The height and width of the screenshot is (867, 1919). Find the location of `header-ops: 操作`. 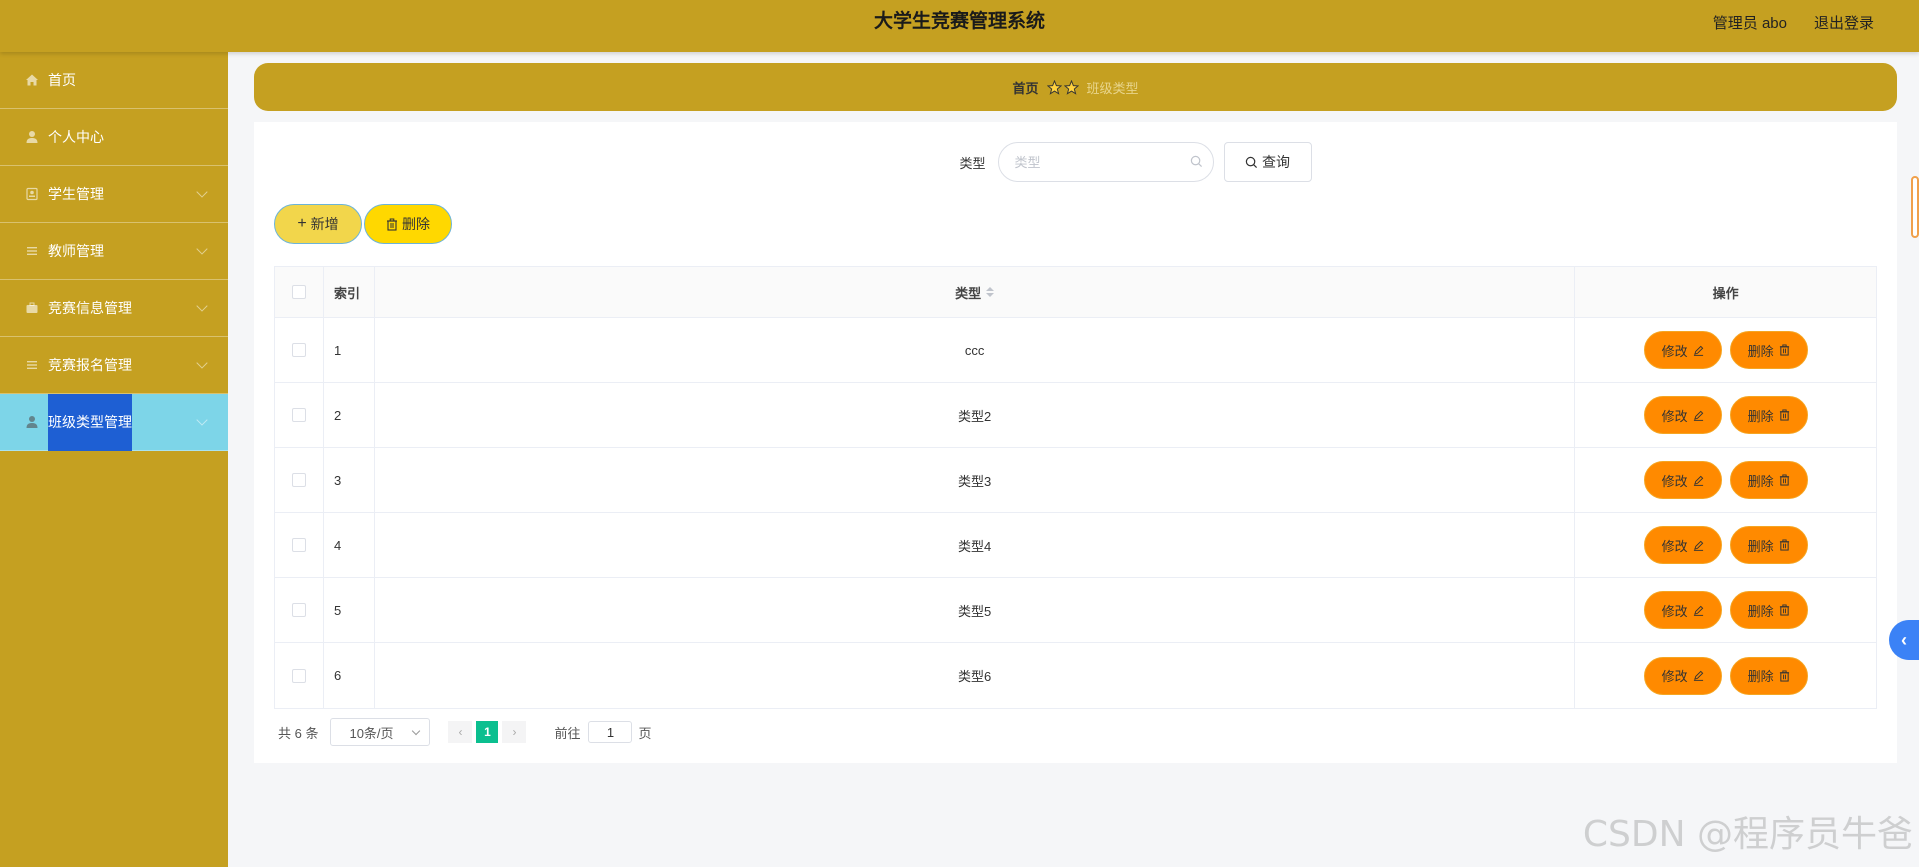

header-ops: 操作 is located at coordinates (1725, 293).